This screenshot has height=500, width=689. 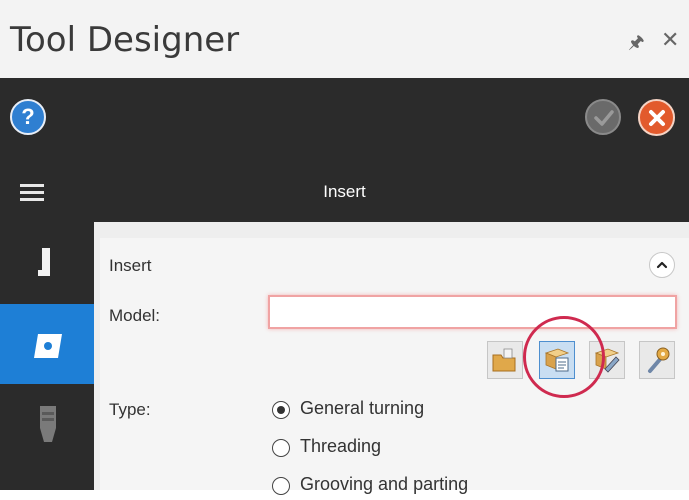 I want to click on x-icon, so click(x=657, y=118).